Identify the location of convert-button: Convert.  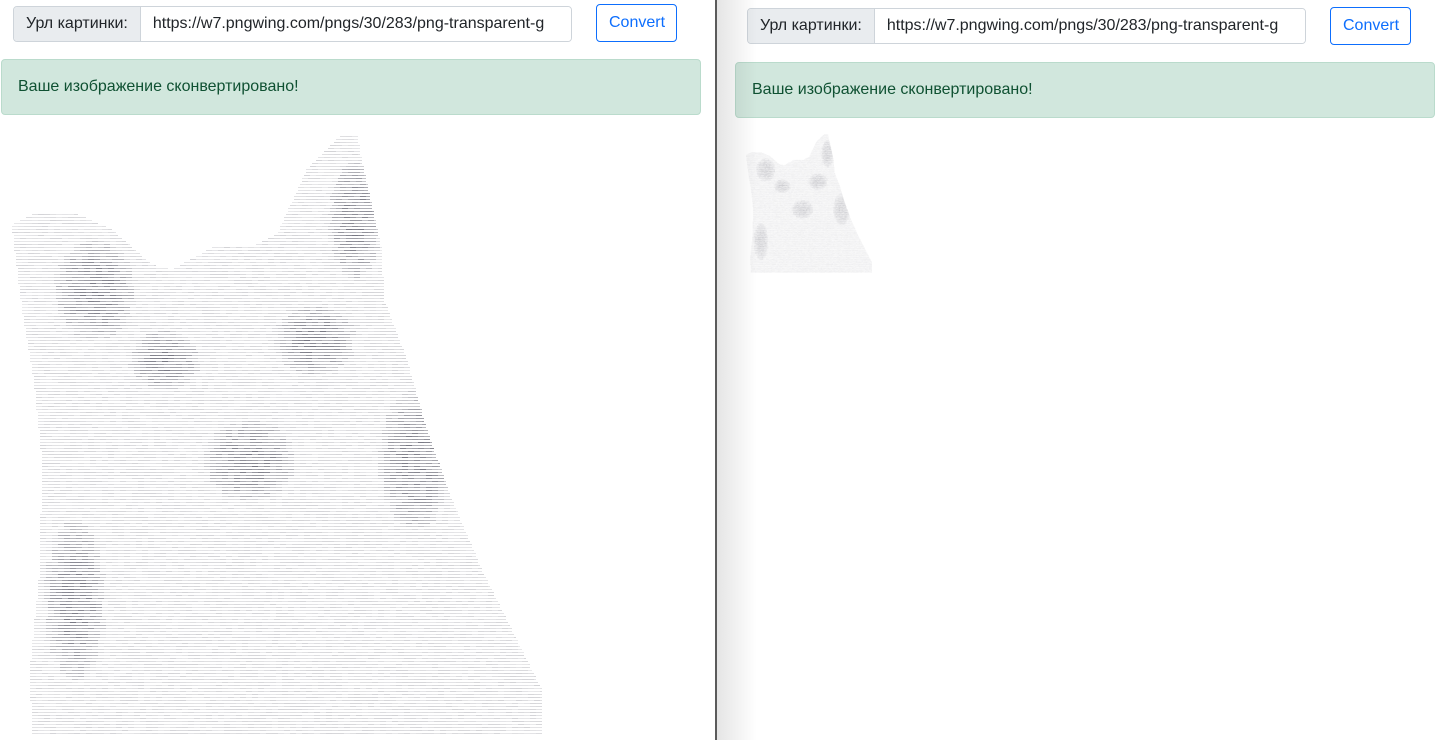
(636, 23).